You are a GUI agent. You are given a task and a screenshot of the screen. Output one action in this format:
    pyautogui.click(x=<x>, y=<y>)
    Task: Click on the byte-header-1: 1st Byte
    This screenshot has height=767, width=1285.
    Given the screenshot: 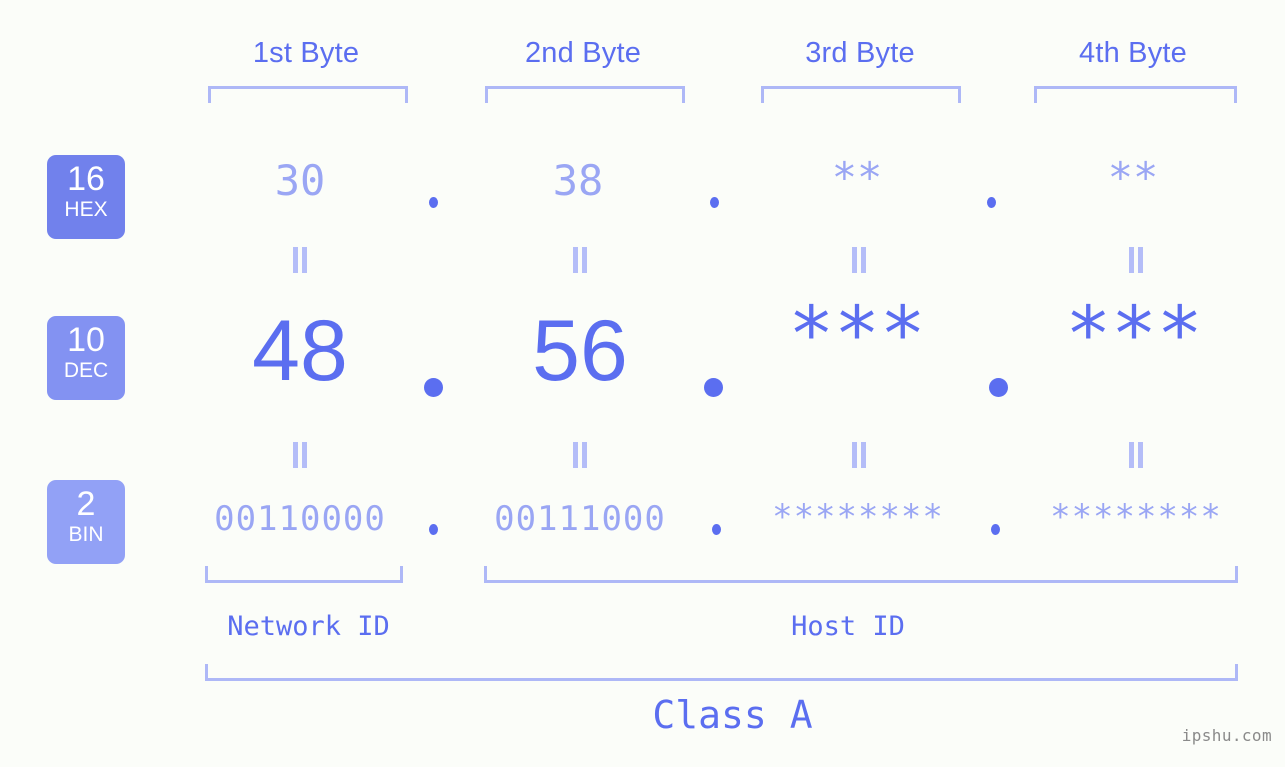 What is the action you would take?
    pyautogui.click(x=306, y=53)
    